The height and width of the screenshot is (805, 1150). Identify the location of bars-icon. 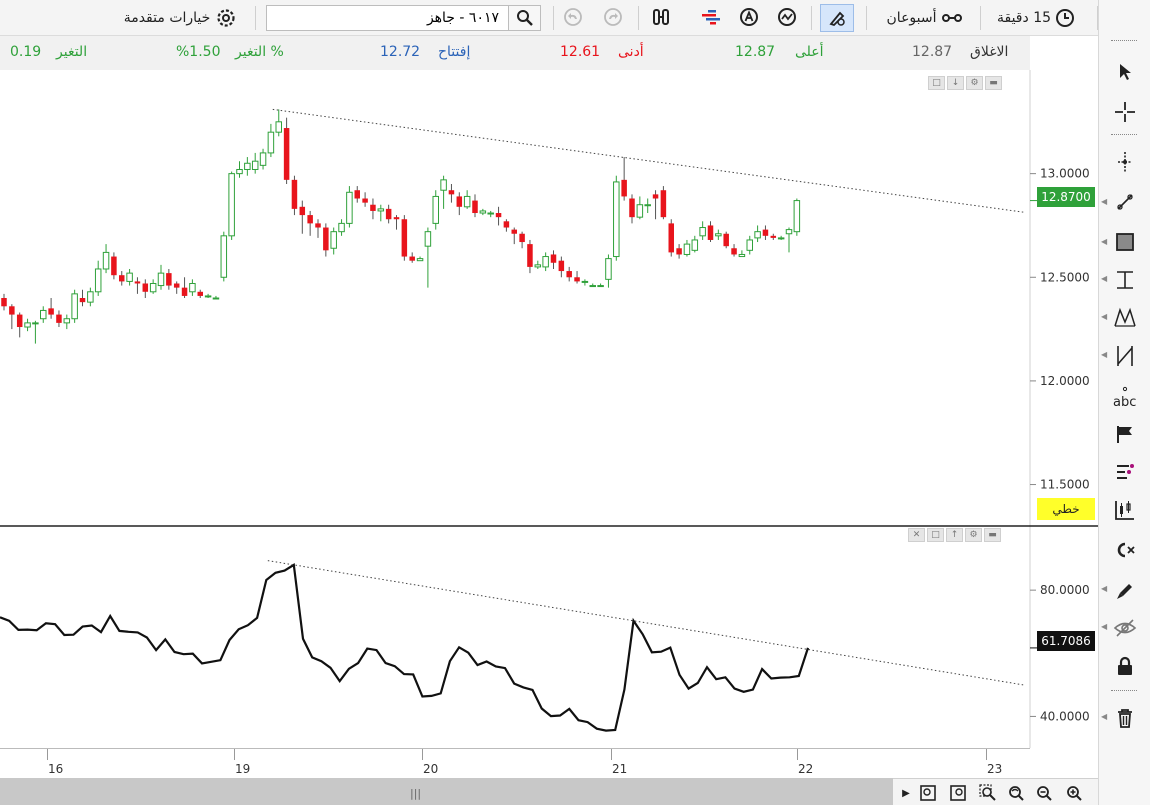
(711, 17).